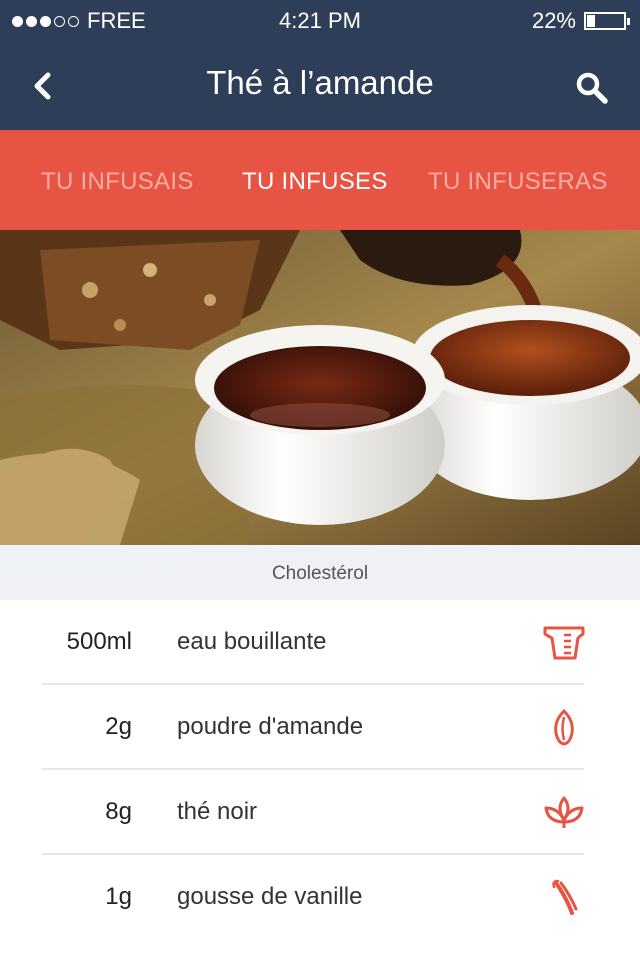  I want to click on search-icon, so click(592, 88).